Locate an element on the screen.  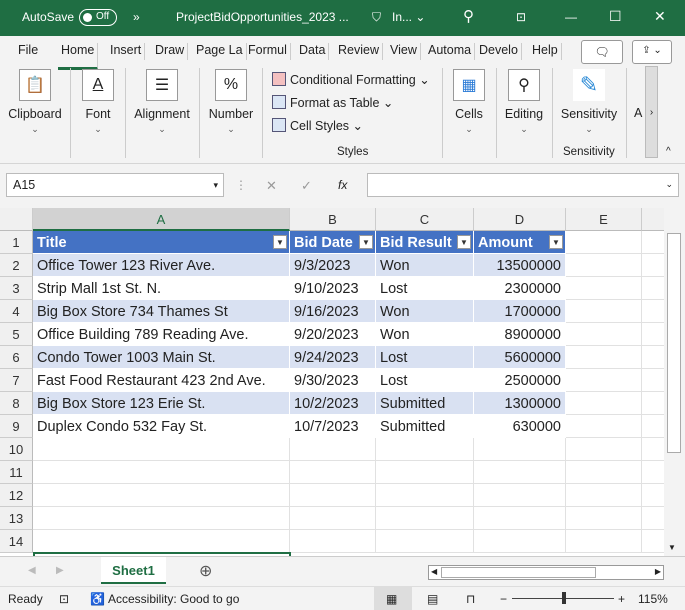
row-header-8: 8 is located at coordinates (16, 403).